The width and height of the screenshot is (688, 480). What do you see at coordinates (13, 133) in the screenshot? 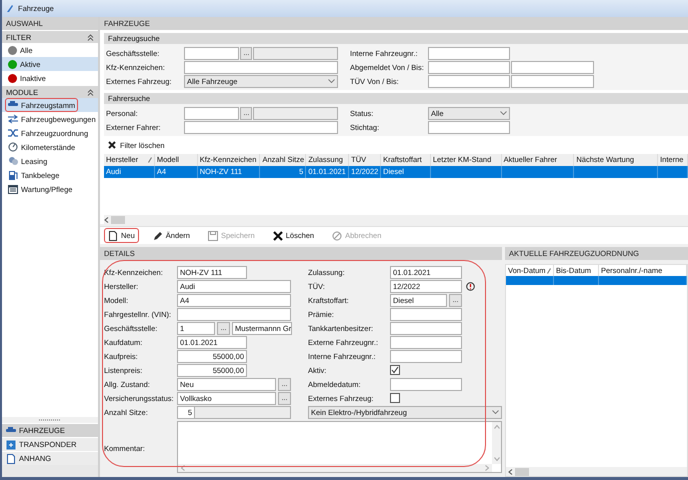
I see `shuffle-icon` at bounding box center [13, 133].